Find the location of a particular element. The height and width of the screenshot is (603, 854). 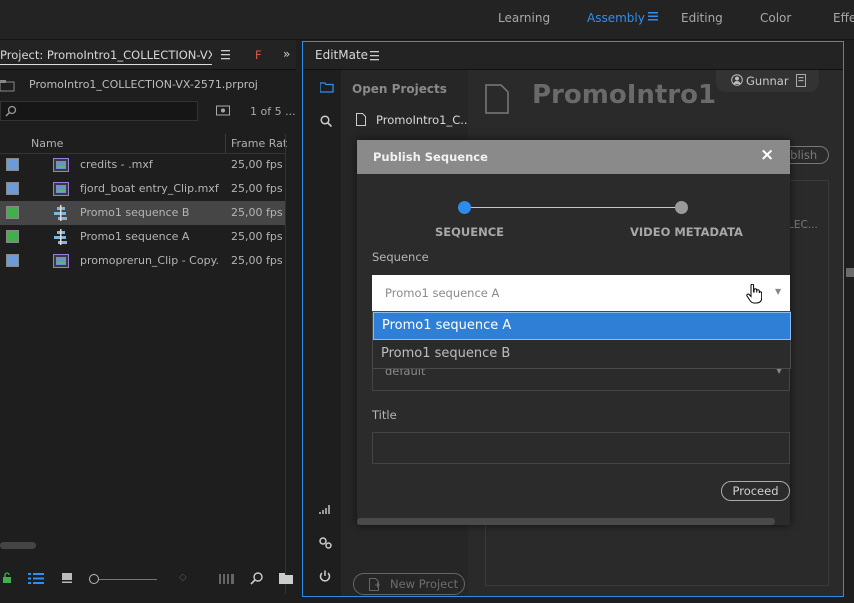

user-icon is located at coordinates (737, 80).